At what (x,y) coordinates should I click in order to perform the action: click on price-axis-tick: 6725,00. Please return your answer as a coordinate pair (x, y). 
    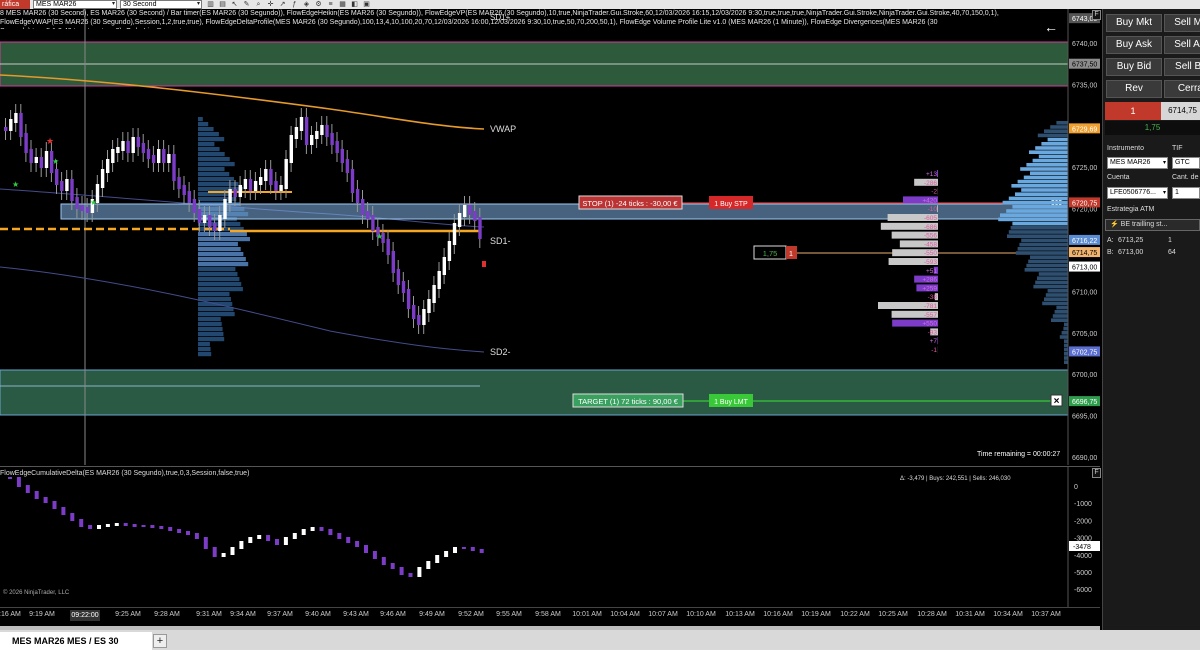
    Looking at the image, I should click on (1084, 168).